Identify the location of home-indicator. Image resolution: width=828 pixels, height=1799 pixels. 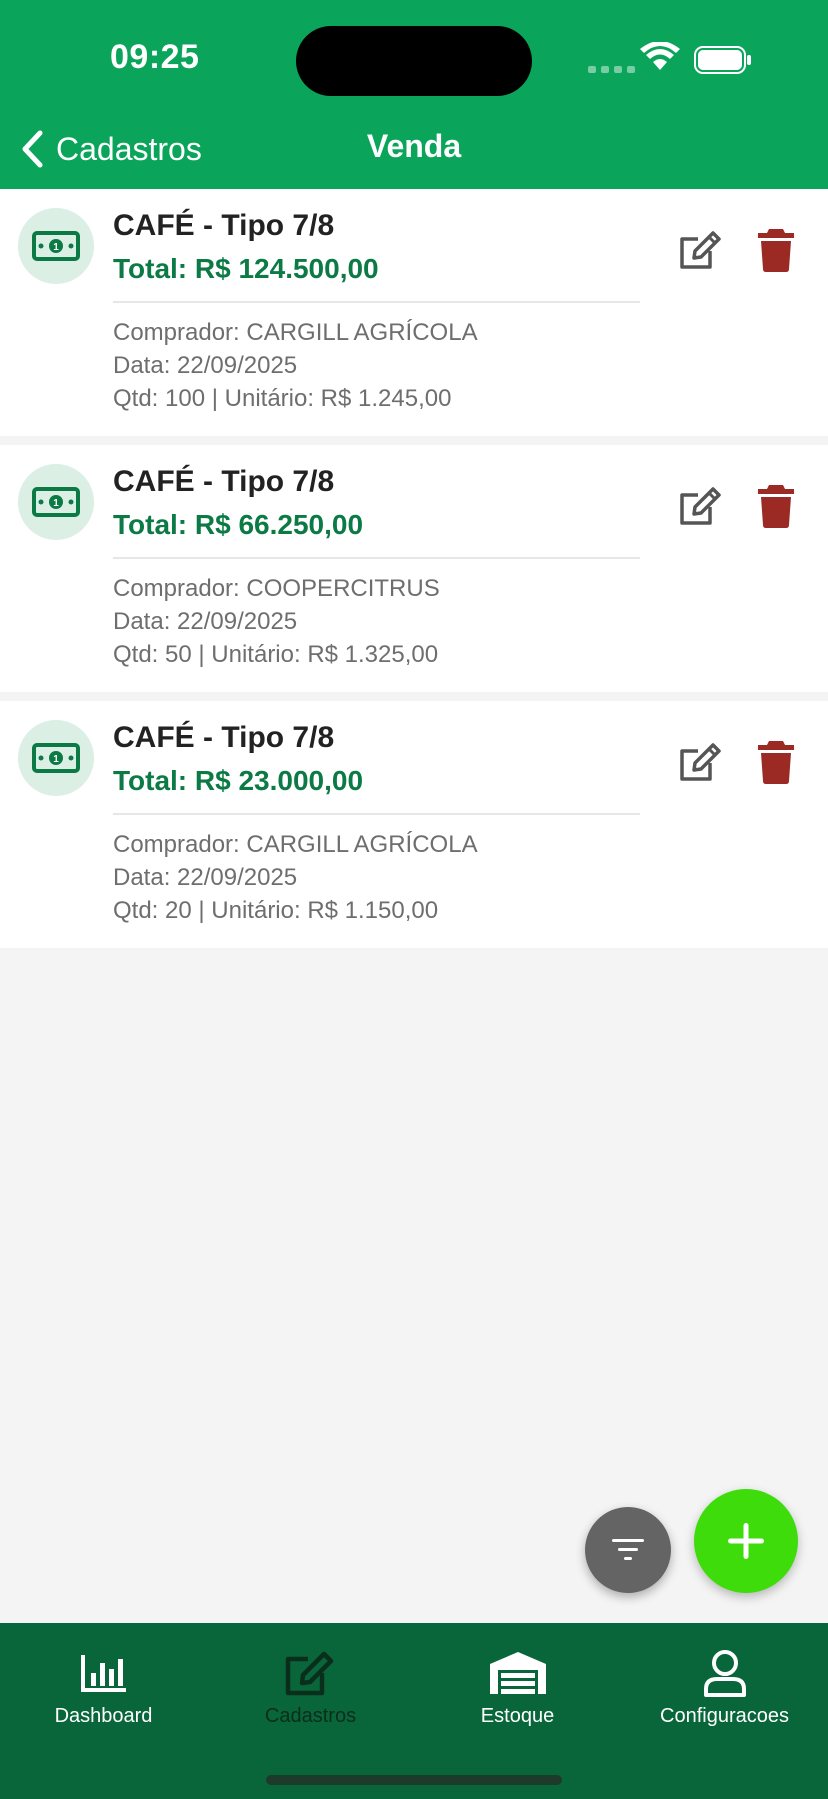
(414, 1780).